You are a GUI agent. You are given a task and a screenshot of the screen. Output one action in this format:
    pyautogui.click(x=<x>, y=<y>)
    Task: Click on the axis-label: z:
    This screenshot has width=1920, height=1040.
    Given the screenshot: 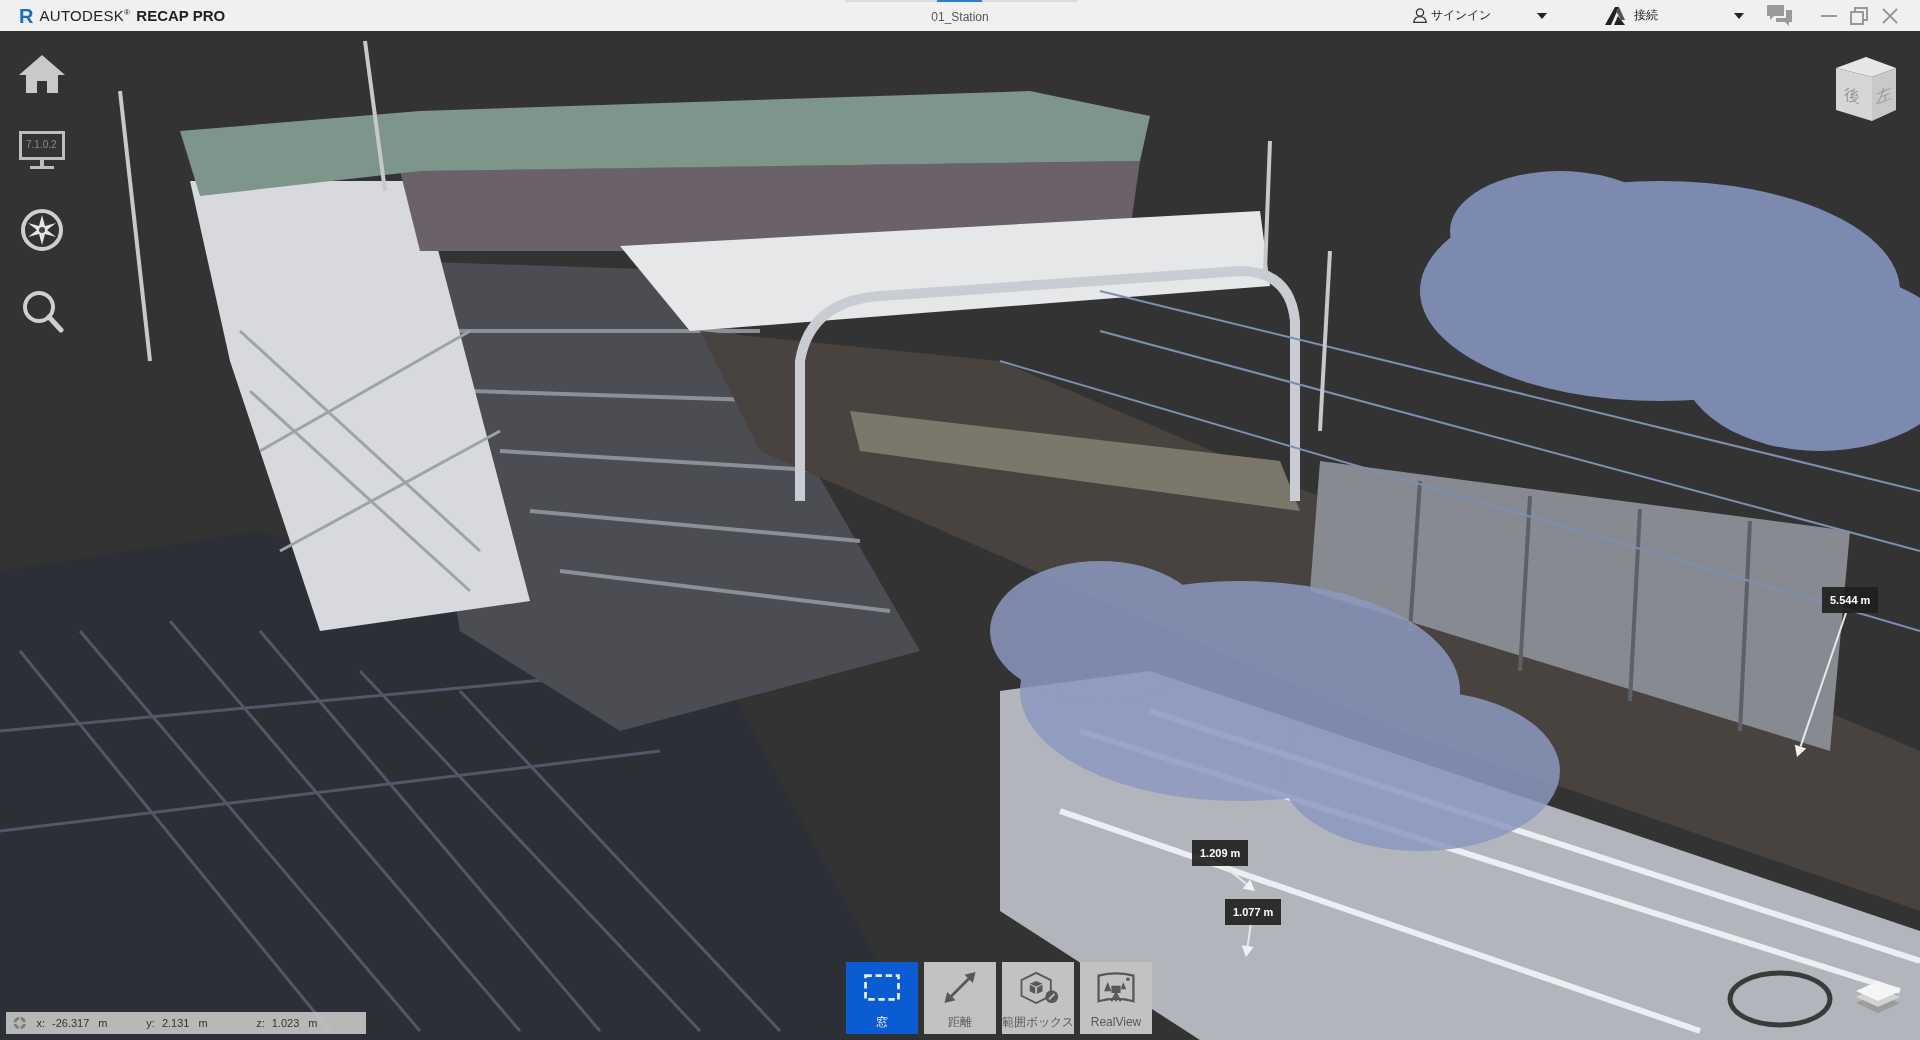 What is the action you would take?
    pyautogui.click(x=260, y=1023)
    